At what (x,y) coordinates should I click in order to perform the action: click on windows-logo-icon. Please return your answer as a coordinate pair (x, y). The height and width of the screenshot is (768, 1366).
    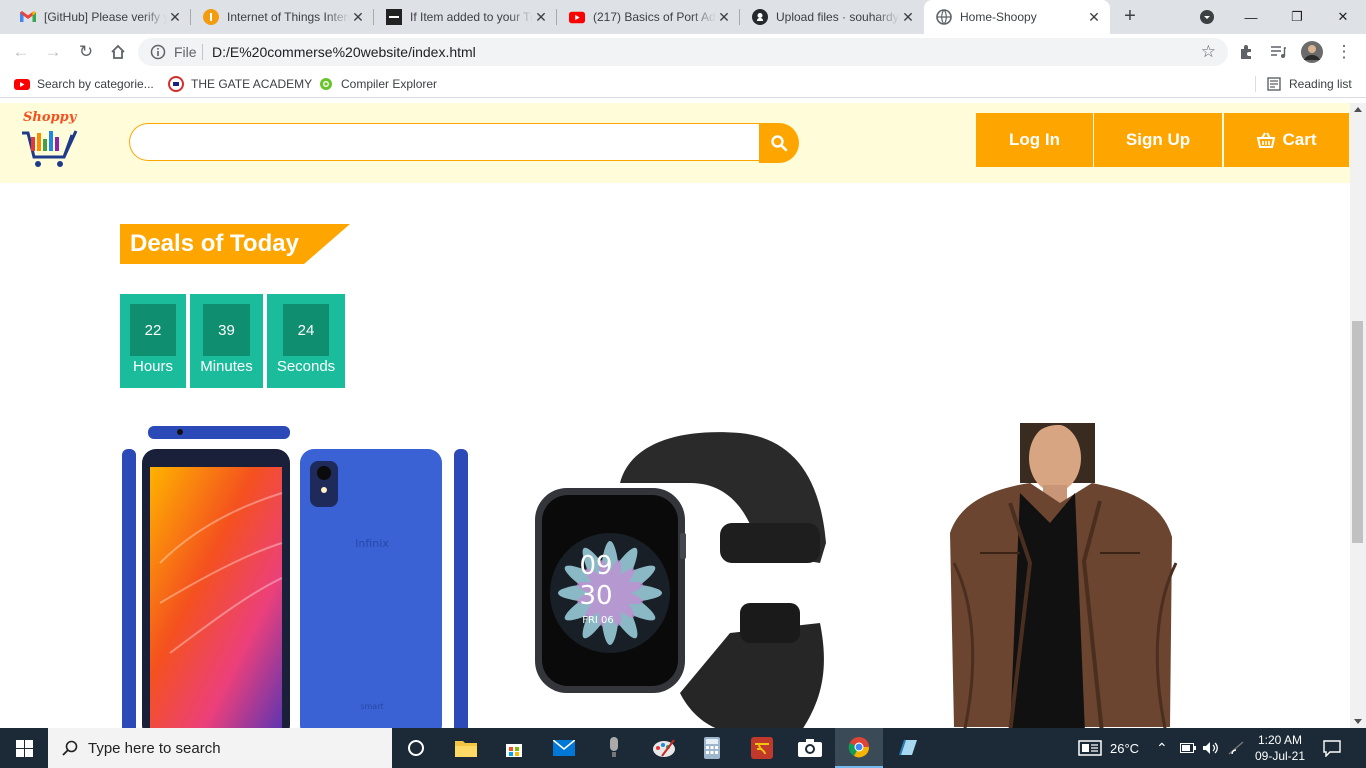
    Looking at the image, I should click on (24, 748).